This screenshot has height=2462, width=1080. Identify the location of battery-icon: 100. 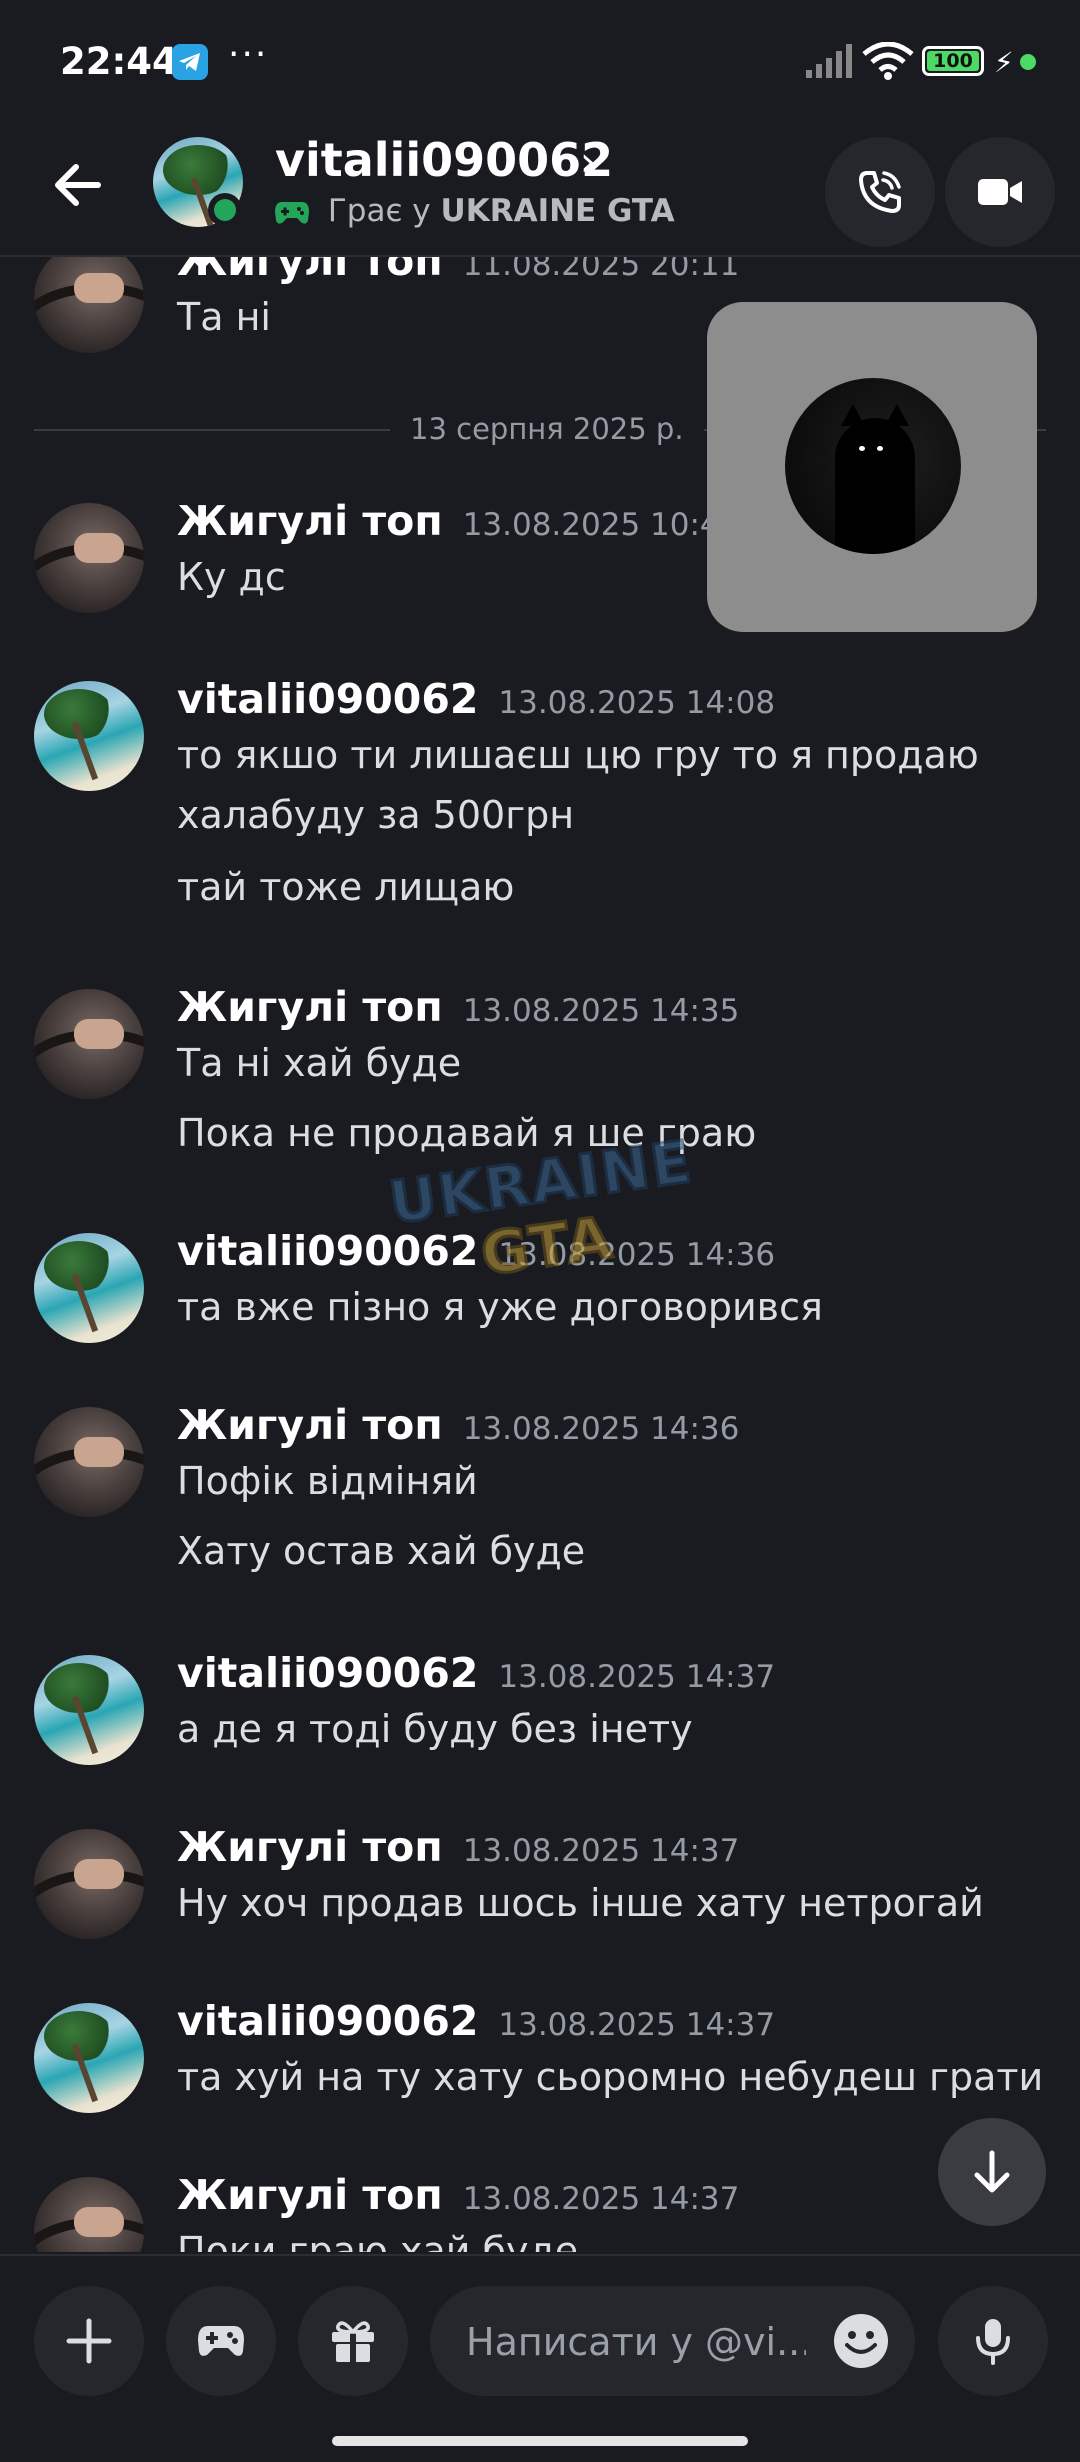
(953, 61).